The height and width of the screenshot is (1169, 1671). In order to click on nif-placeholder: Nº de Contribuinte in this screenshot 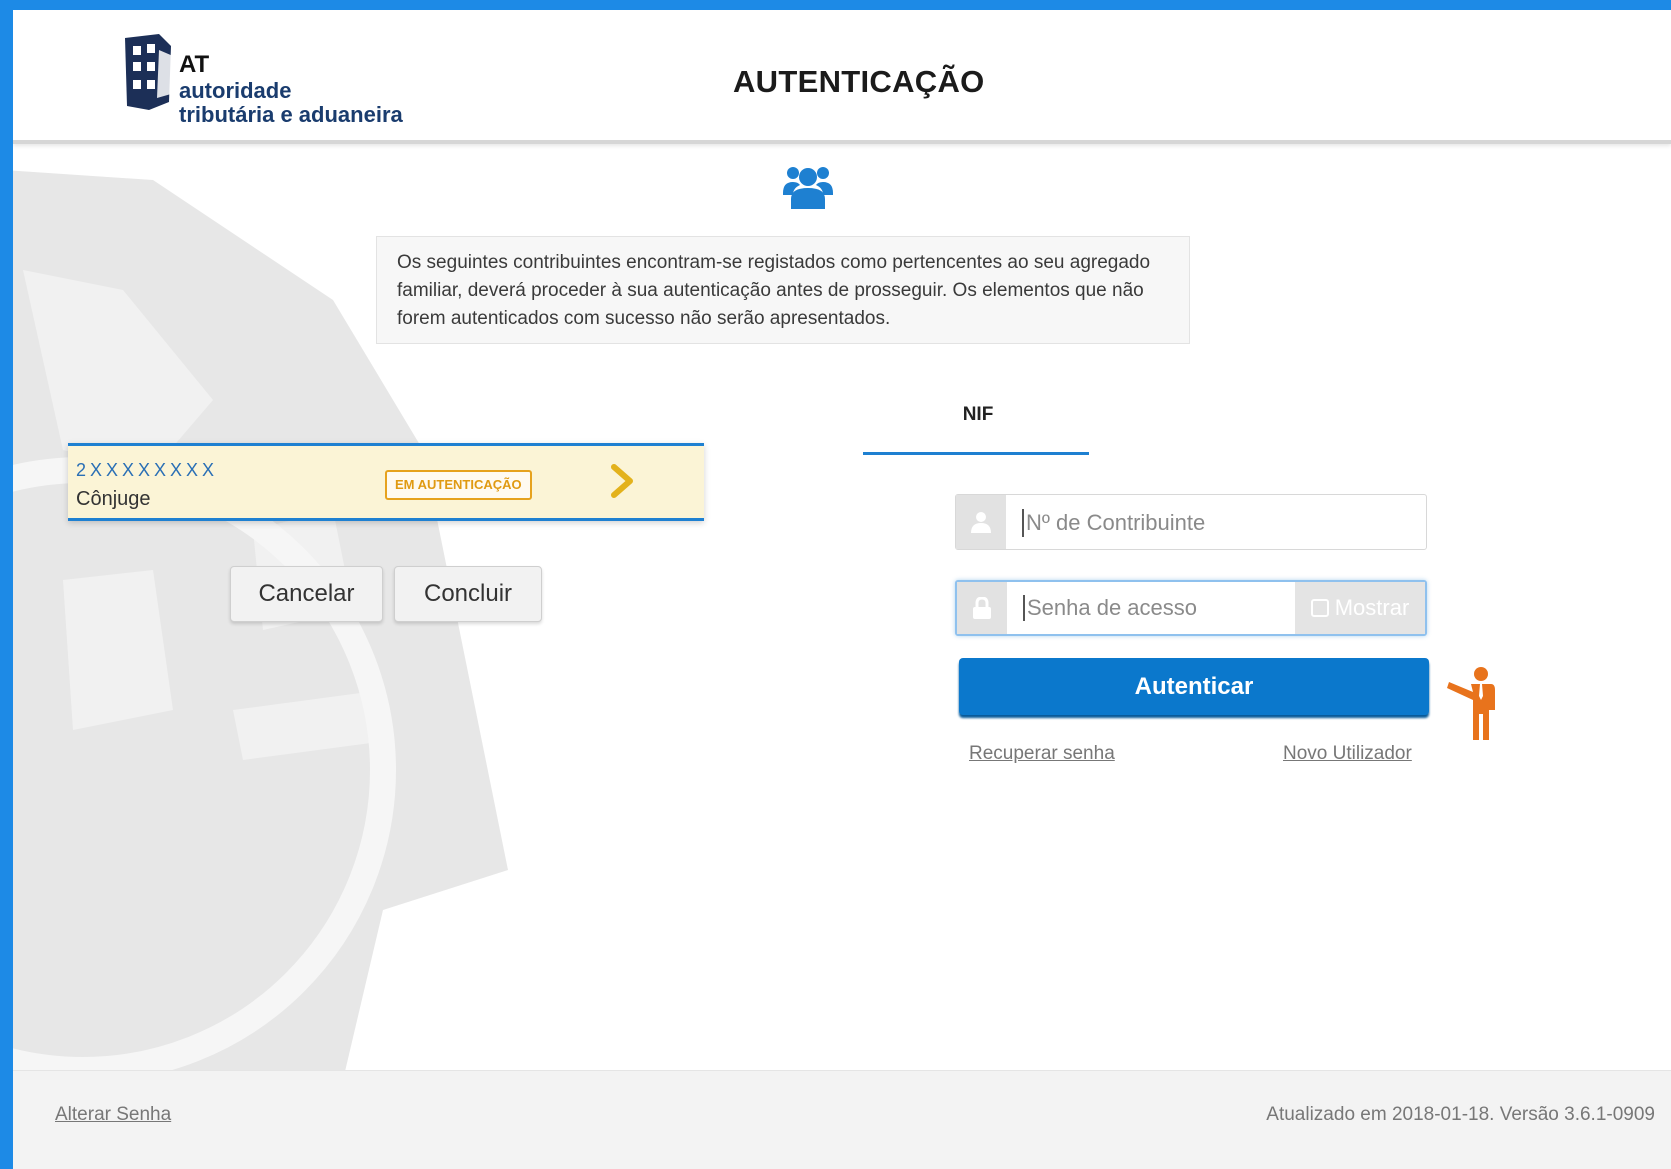, I will do `click(1113, 523)`.